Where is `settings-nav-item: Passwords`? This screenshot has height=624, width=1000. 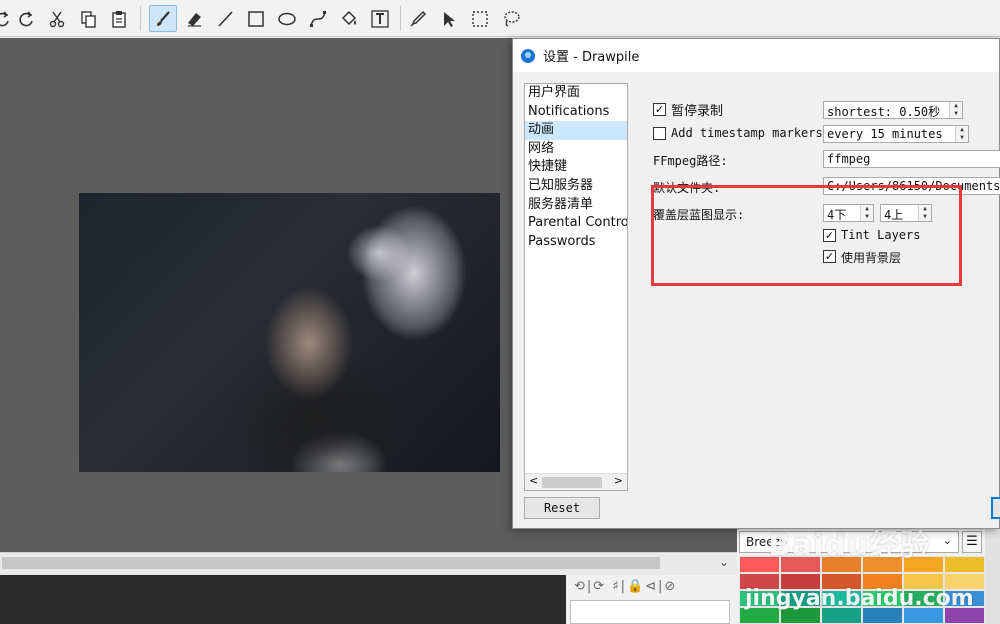
settings-nav-item: Passwords is located at coordinates (576, 242).